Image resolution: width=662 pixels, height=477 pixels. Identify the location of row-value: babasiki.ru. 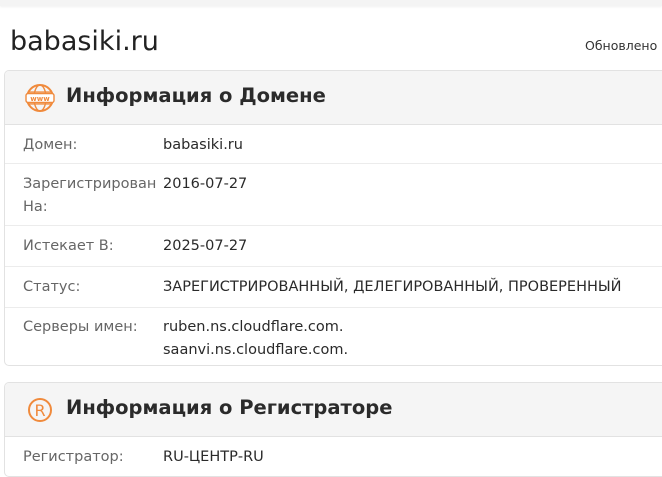
(203, 145).